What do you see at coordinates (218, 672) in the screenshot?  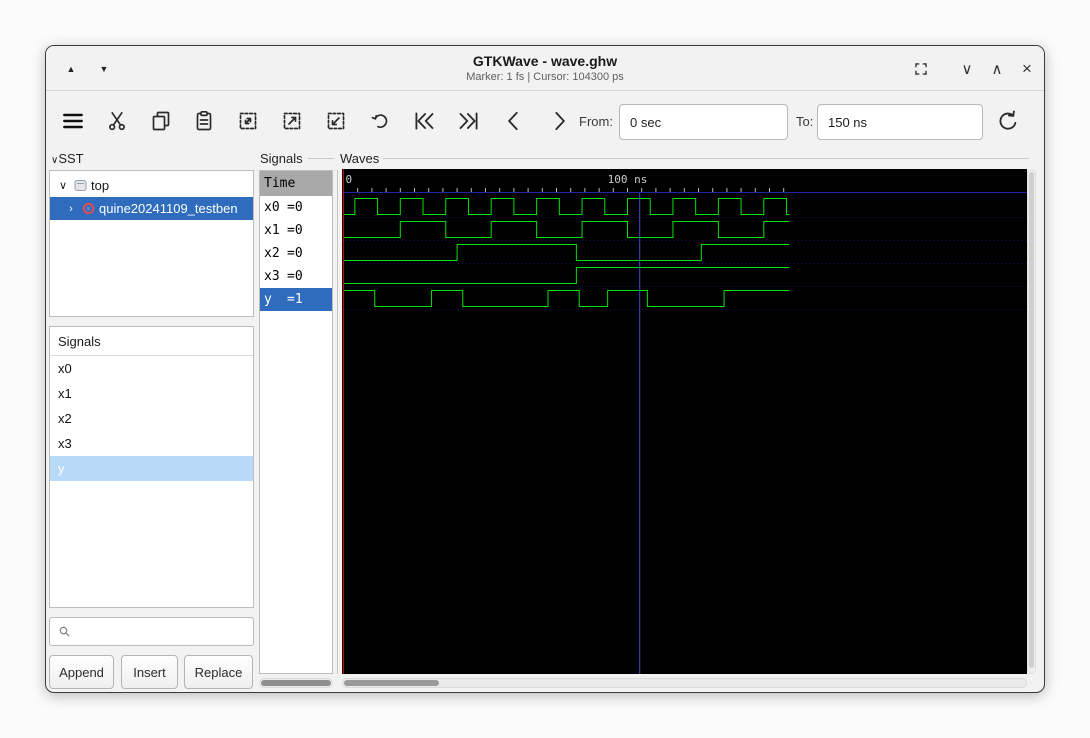 I see `replace-button: Replace` at bounding box center [218, 672].